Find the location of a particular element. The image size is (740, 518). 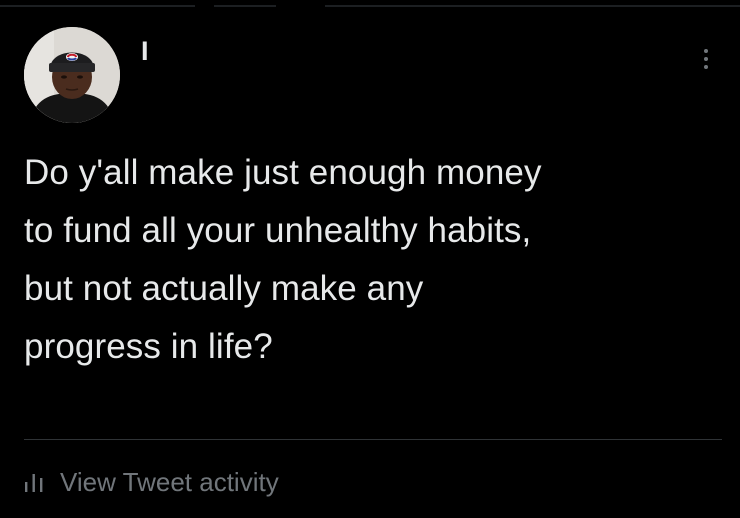

activity-label: View Tweet activity is located at coordinates (169, 482).